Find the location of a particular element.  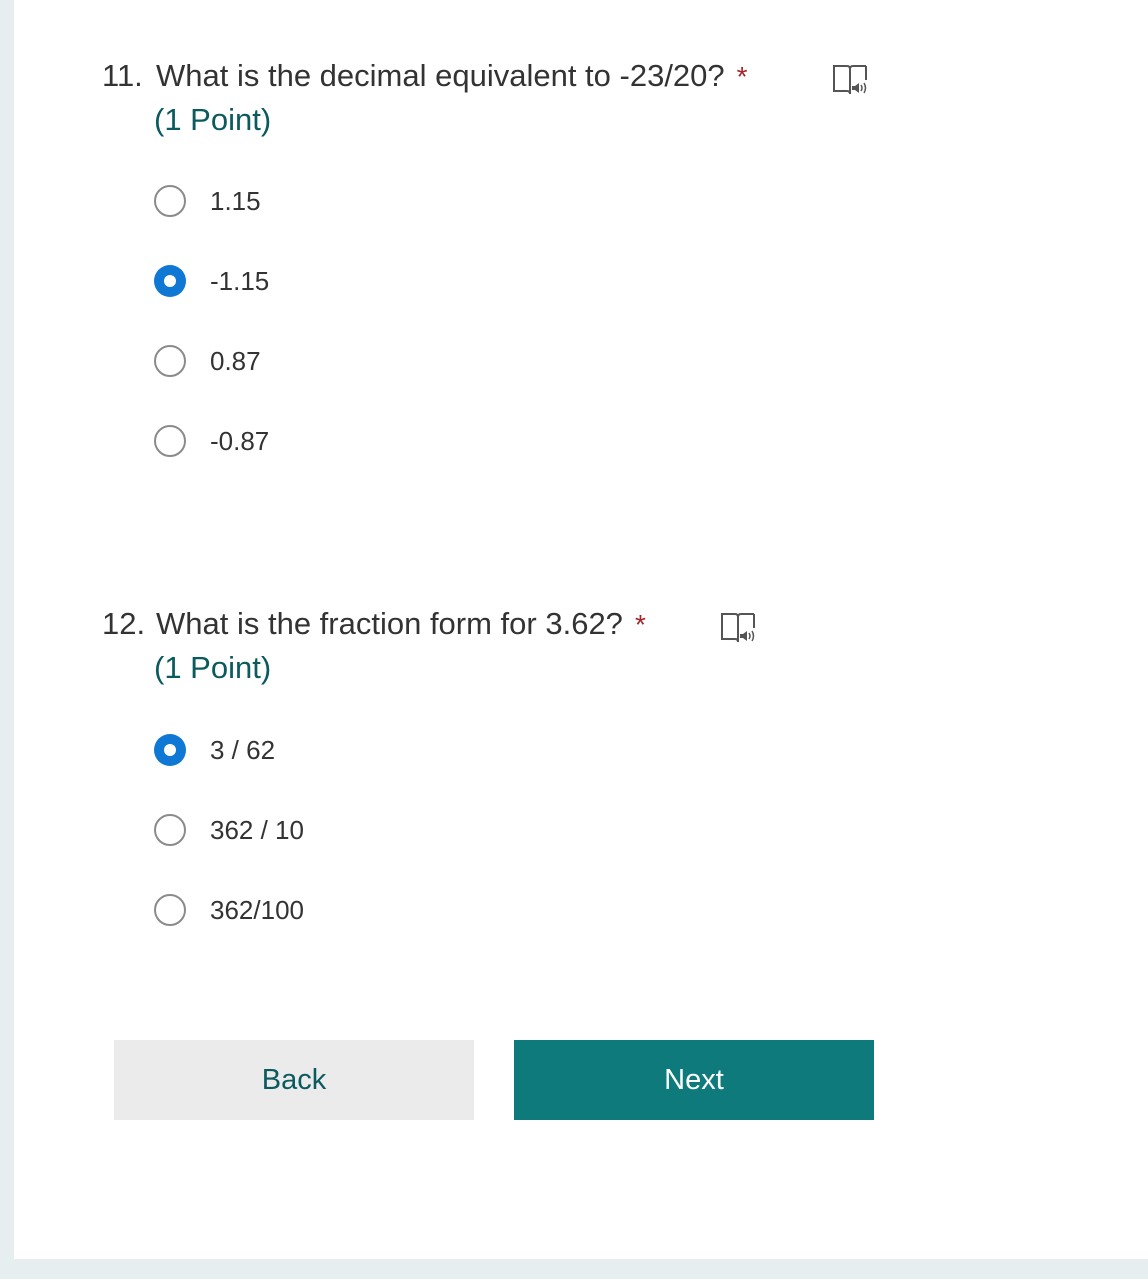

option-neg-0-87: -0.87 is located at coordinates (211, 441).